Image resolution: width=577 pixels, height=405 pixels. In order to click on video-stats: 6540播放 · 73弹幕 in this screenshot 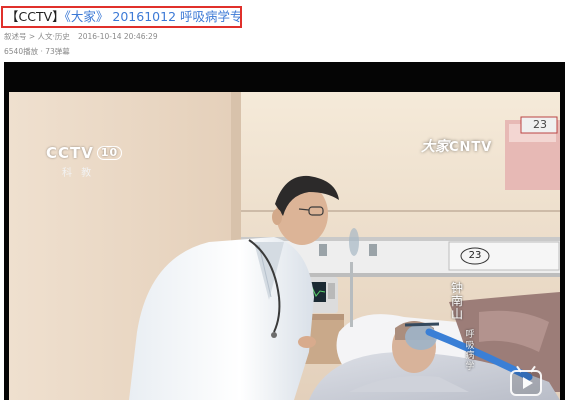, I will do `click(37, 51)`.